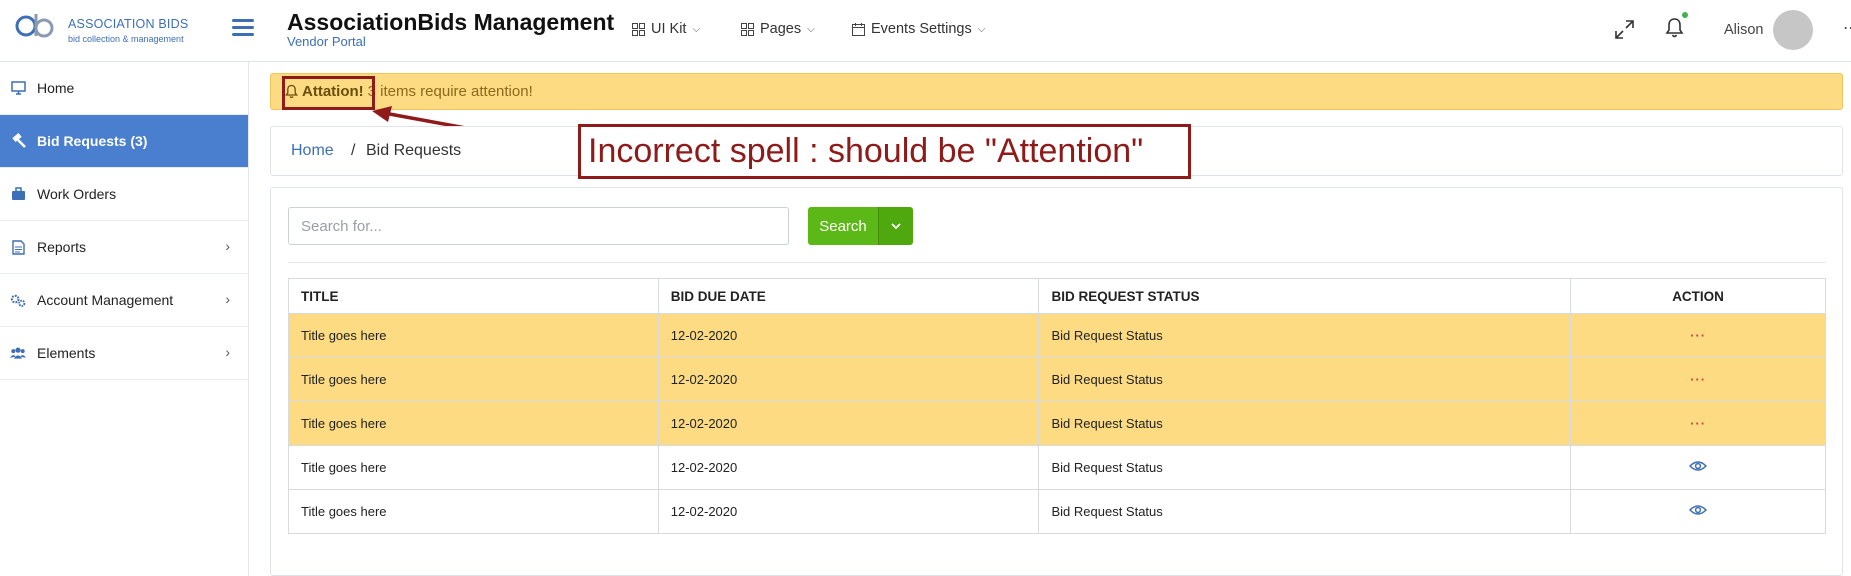 This screenshot has width=1851, height=576. Describe the element at coordinates (414, 150) in the screenshot. I see `breadcrumb-current: Bid Requests` at that location.